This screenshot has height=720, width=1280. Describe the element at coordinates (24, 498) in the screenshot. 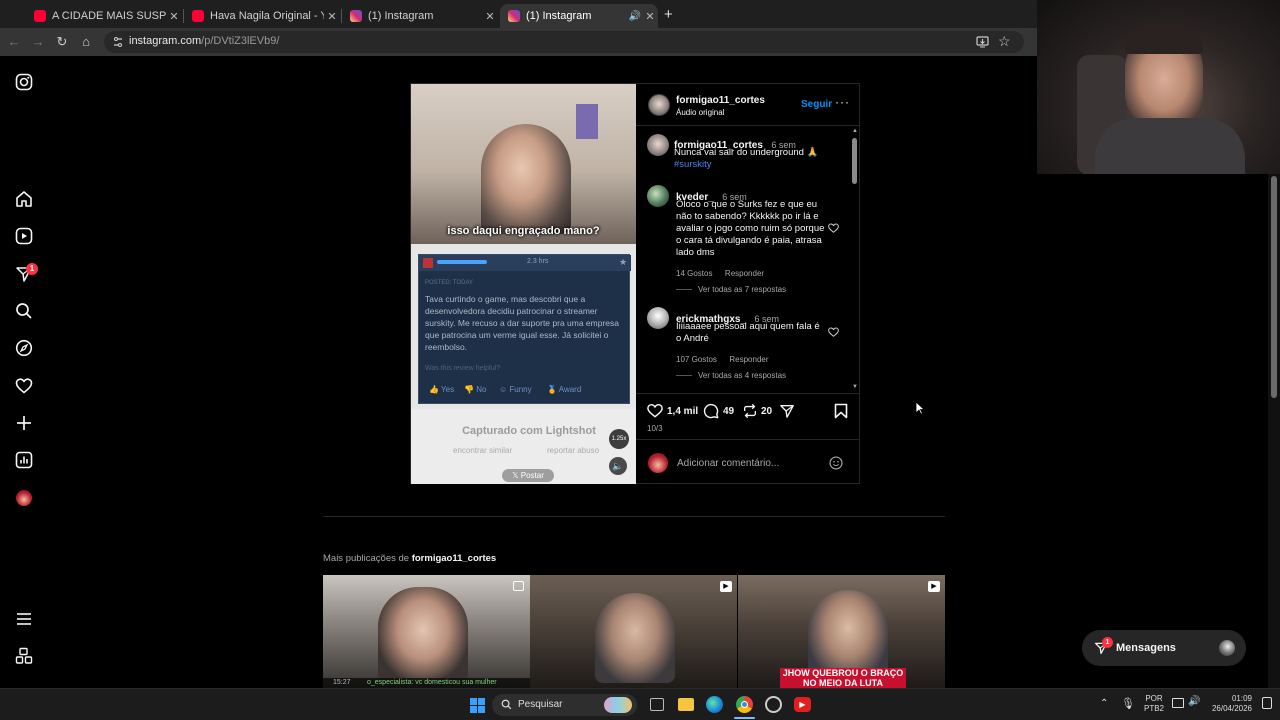

I see `profile-avatar-icon` at that location.